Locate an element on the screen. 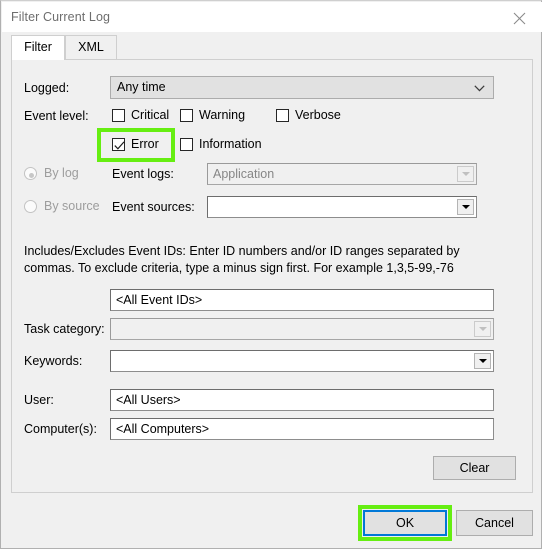 The image size is (542, 549). logged-combobox: Any time is located at coordinates (302, 87).